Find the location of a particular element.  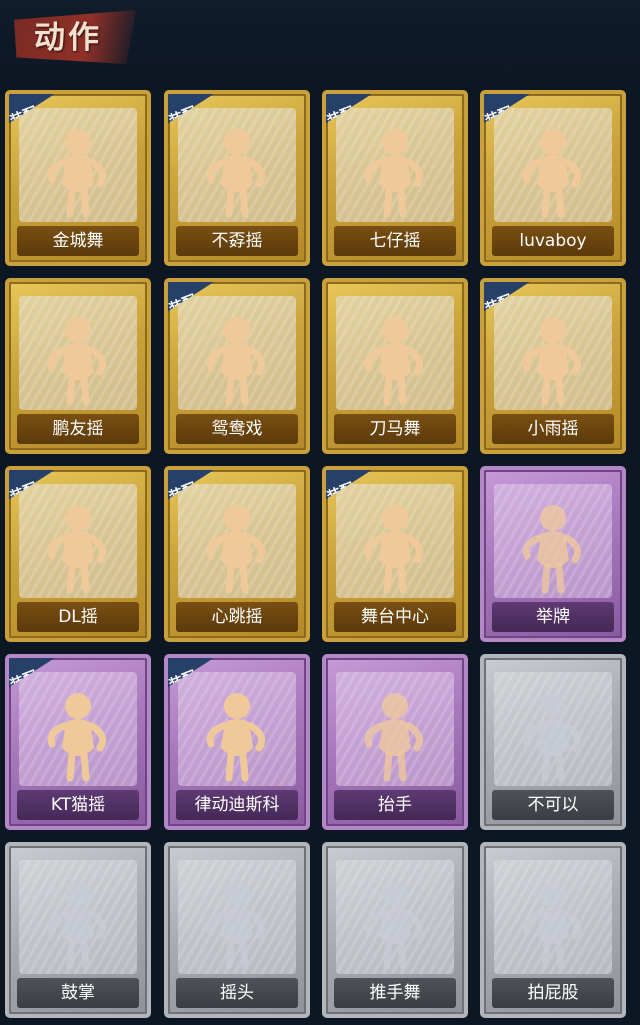

card-label-bar: 举牌 is located at coordinates (553, 617).